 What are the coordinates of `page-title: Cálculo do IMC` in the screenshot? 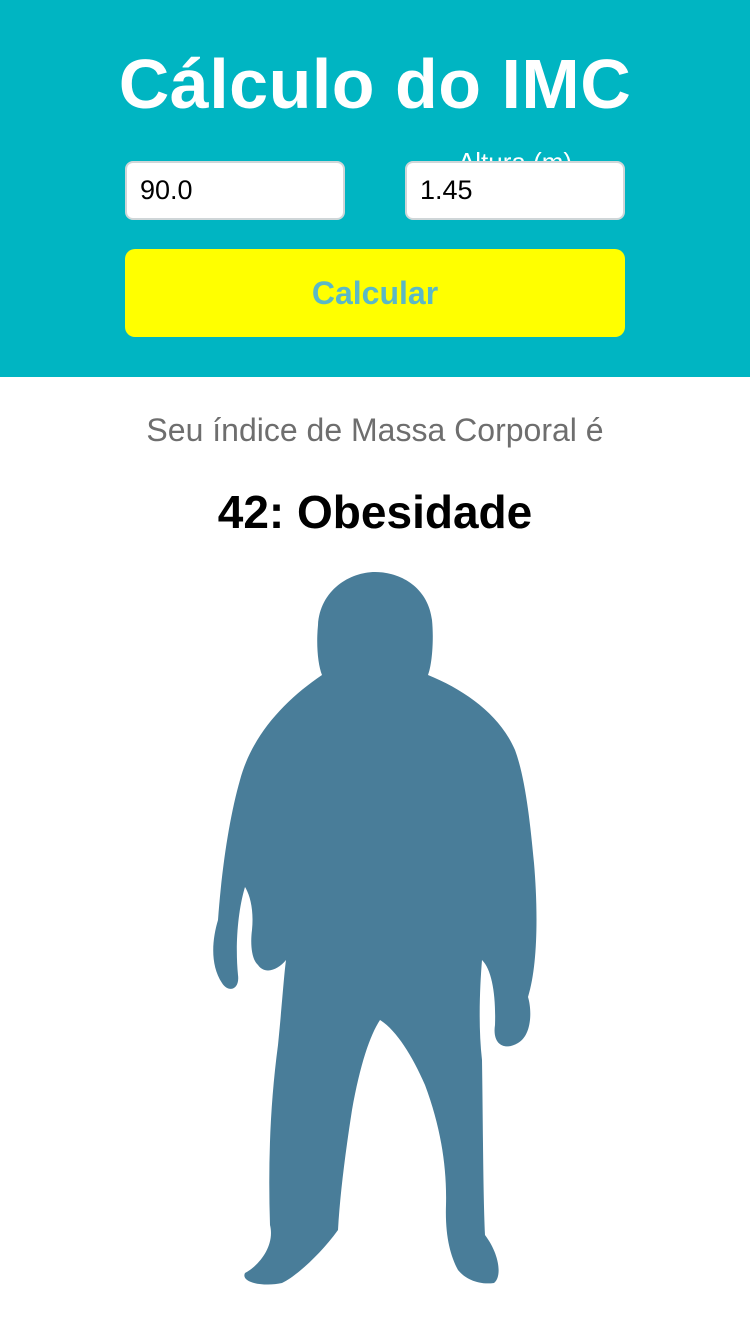 It's located at (375, 79).